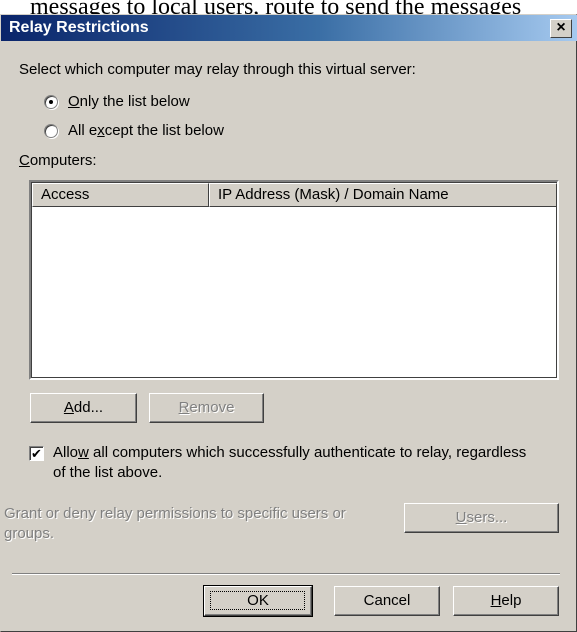 The height and width of the screenshot is (632, 577). What do you see at coordinates (51, 131) in the screenshot?
I see `radio-all-except-list` at bounding box center [51, 131].